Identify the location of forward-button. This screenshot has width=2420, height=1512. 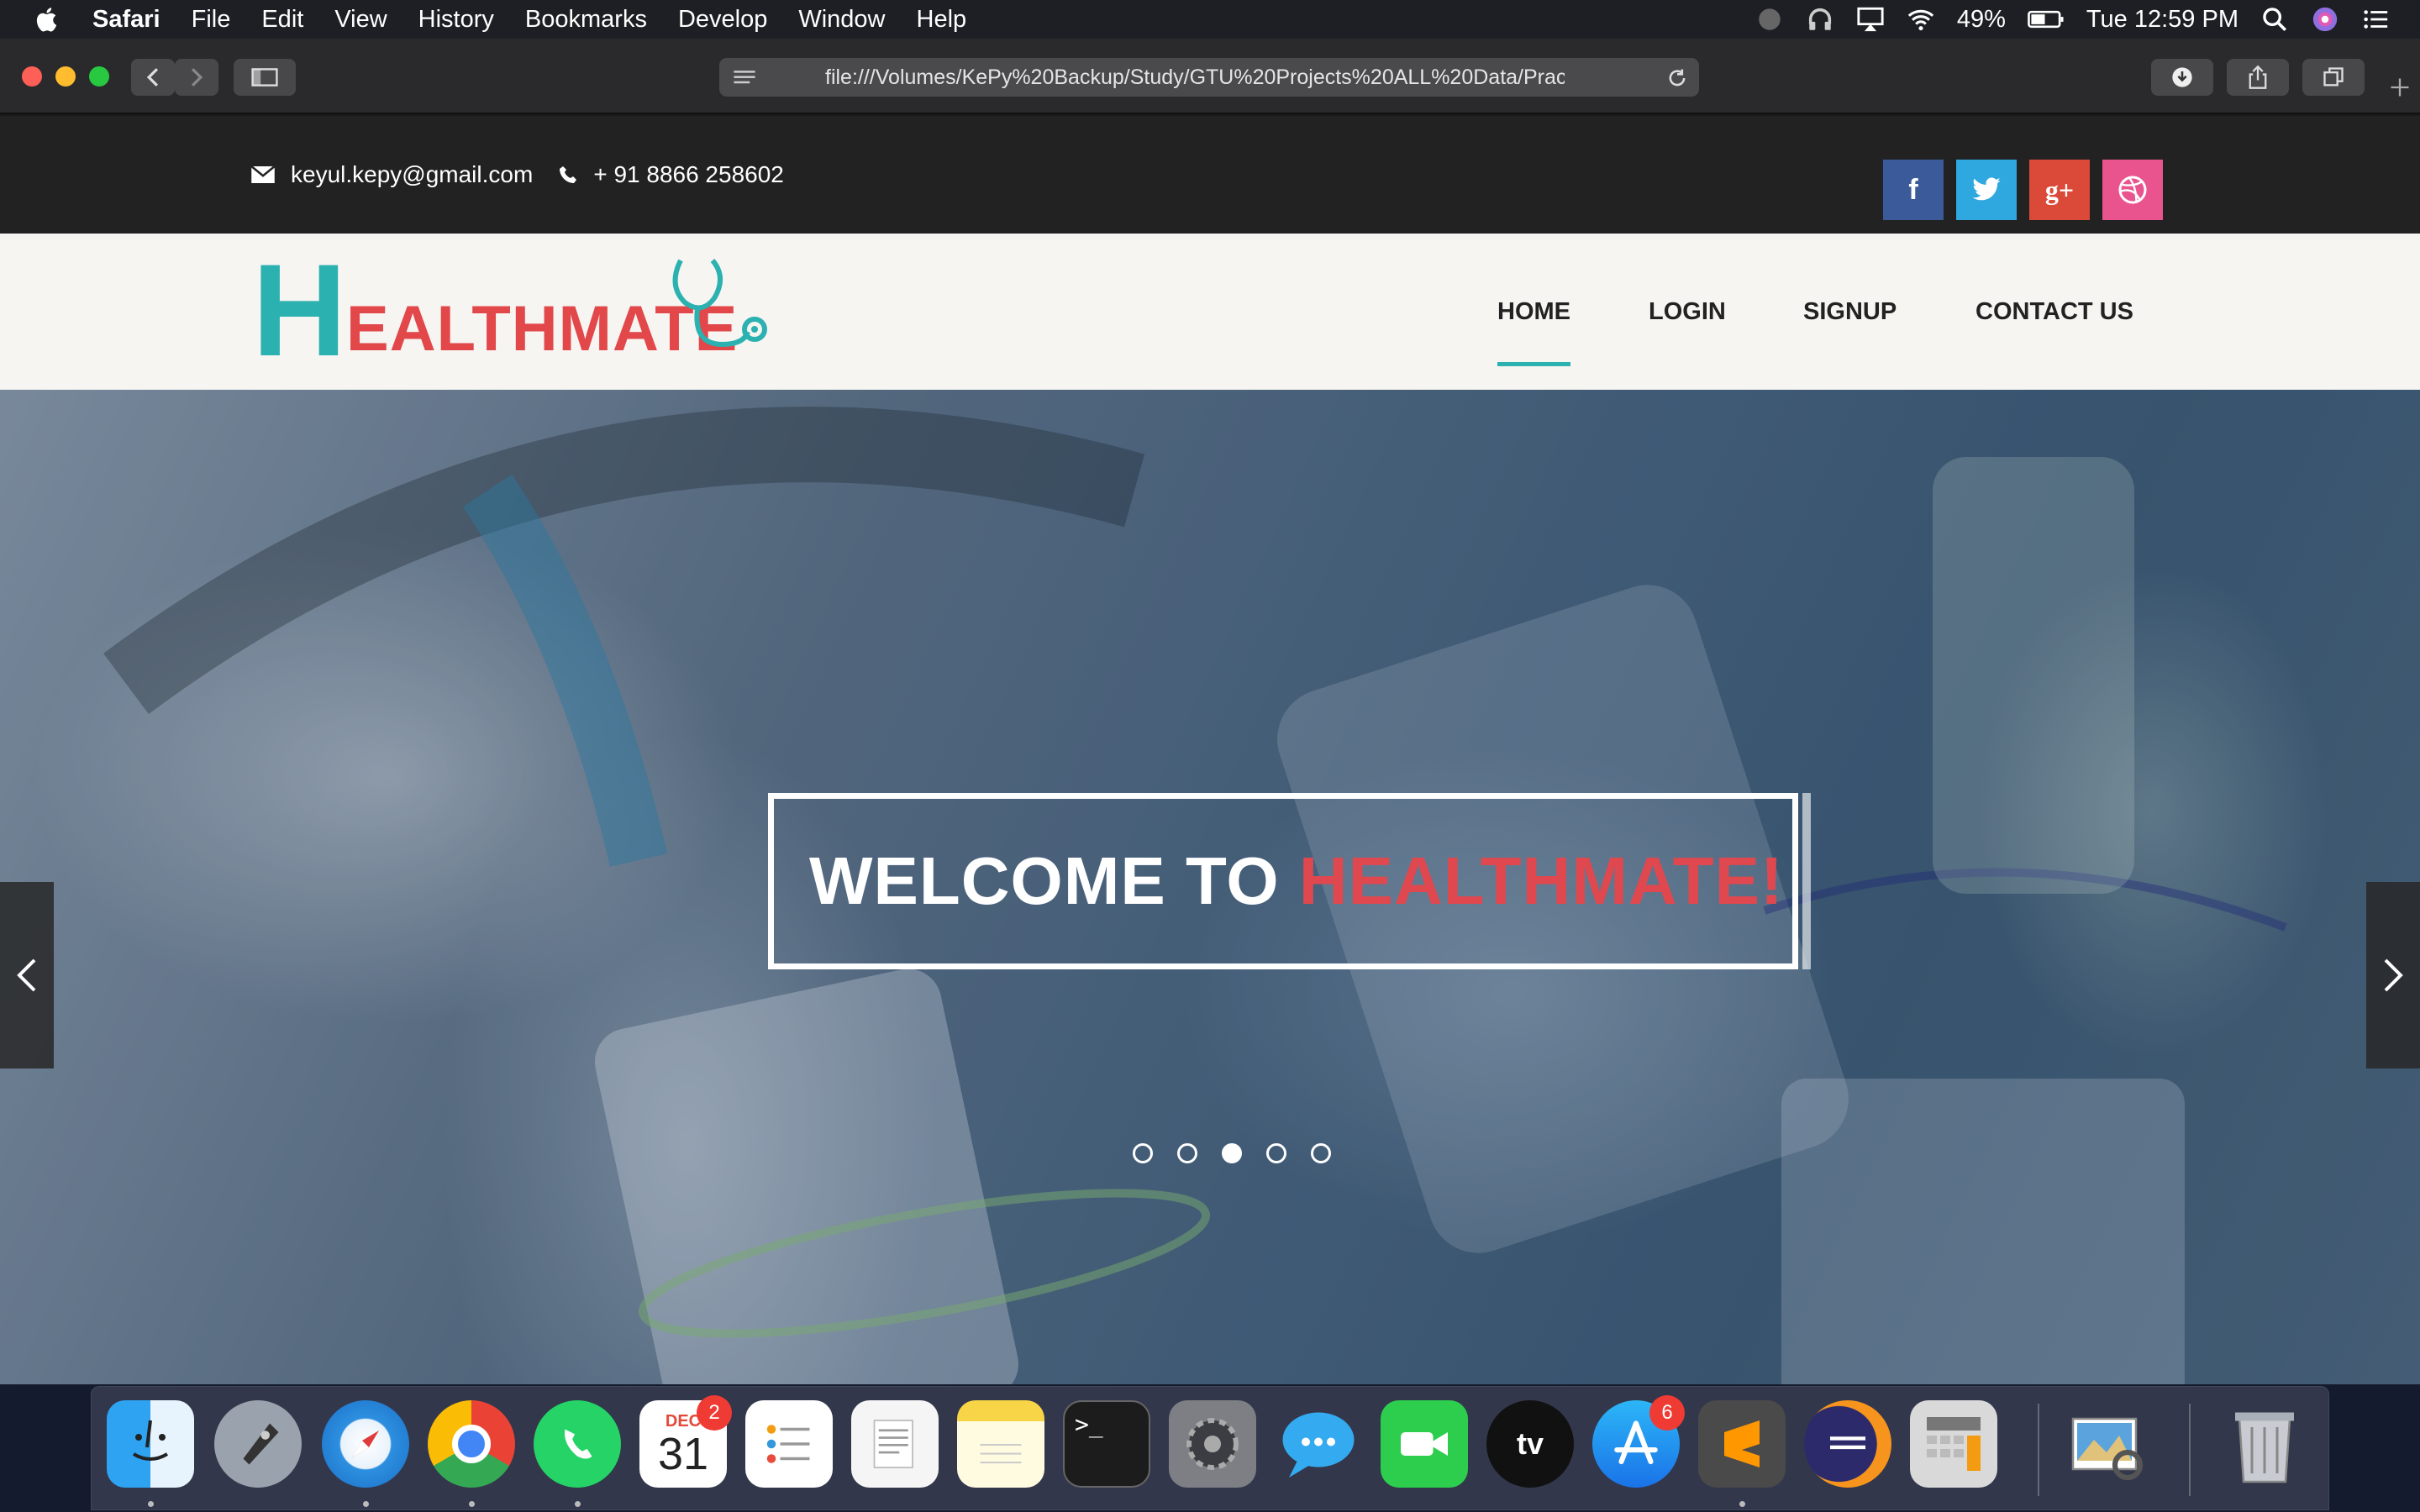
(196, 77).